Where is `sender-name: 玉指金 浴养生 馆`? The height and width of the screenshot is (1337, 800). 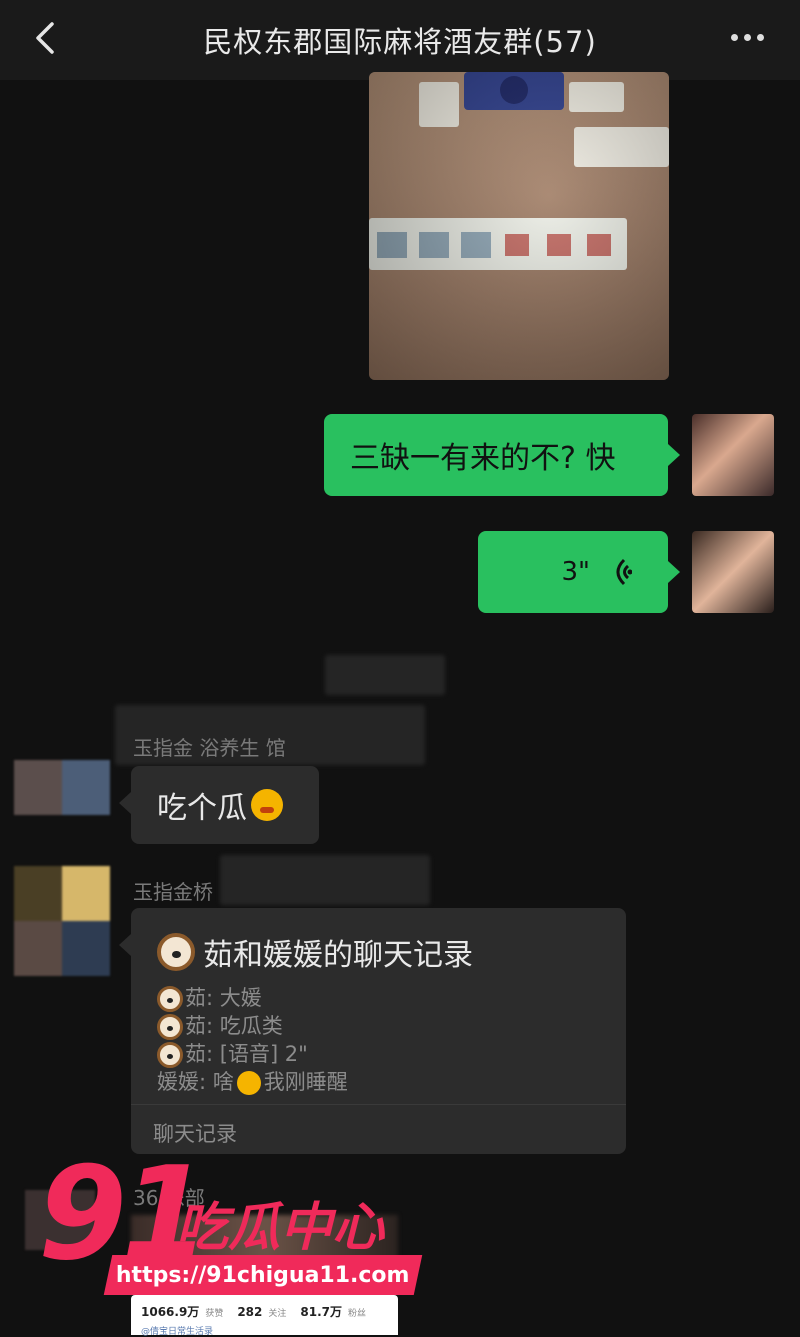 sender-name: 玉指金 浴养生 馆 is located at coordinates (209, 748).